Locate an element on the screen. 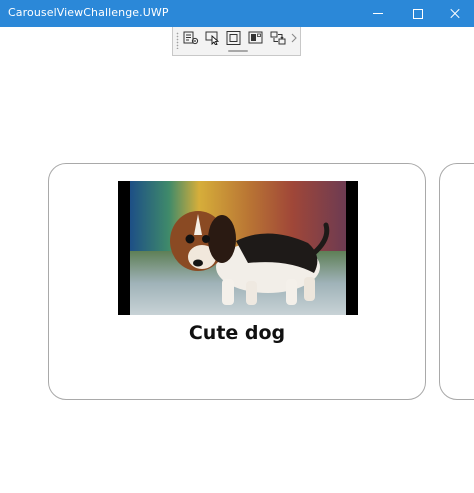 This screenshot has height=493, width=474. carousel-item-title: Cute dog is located at coordinates (237, 333).